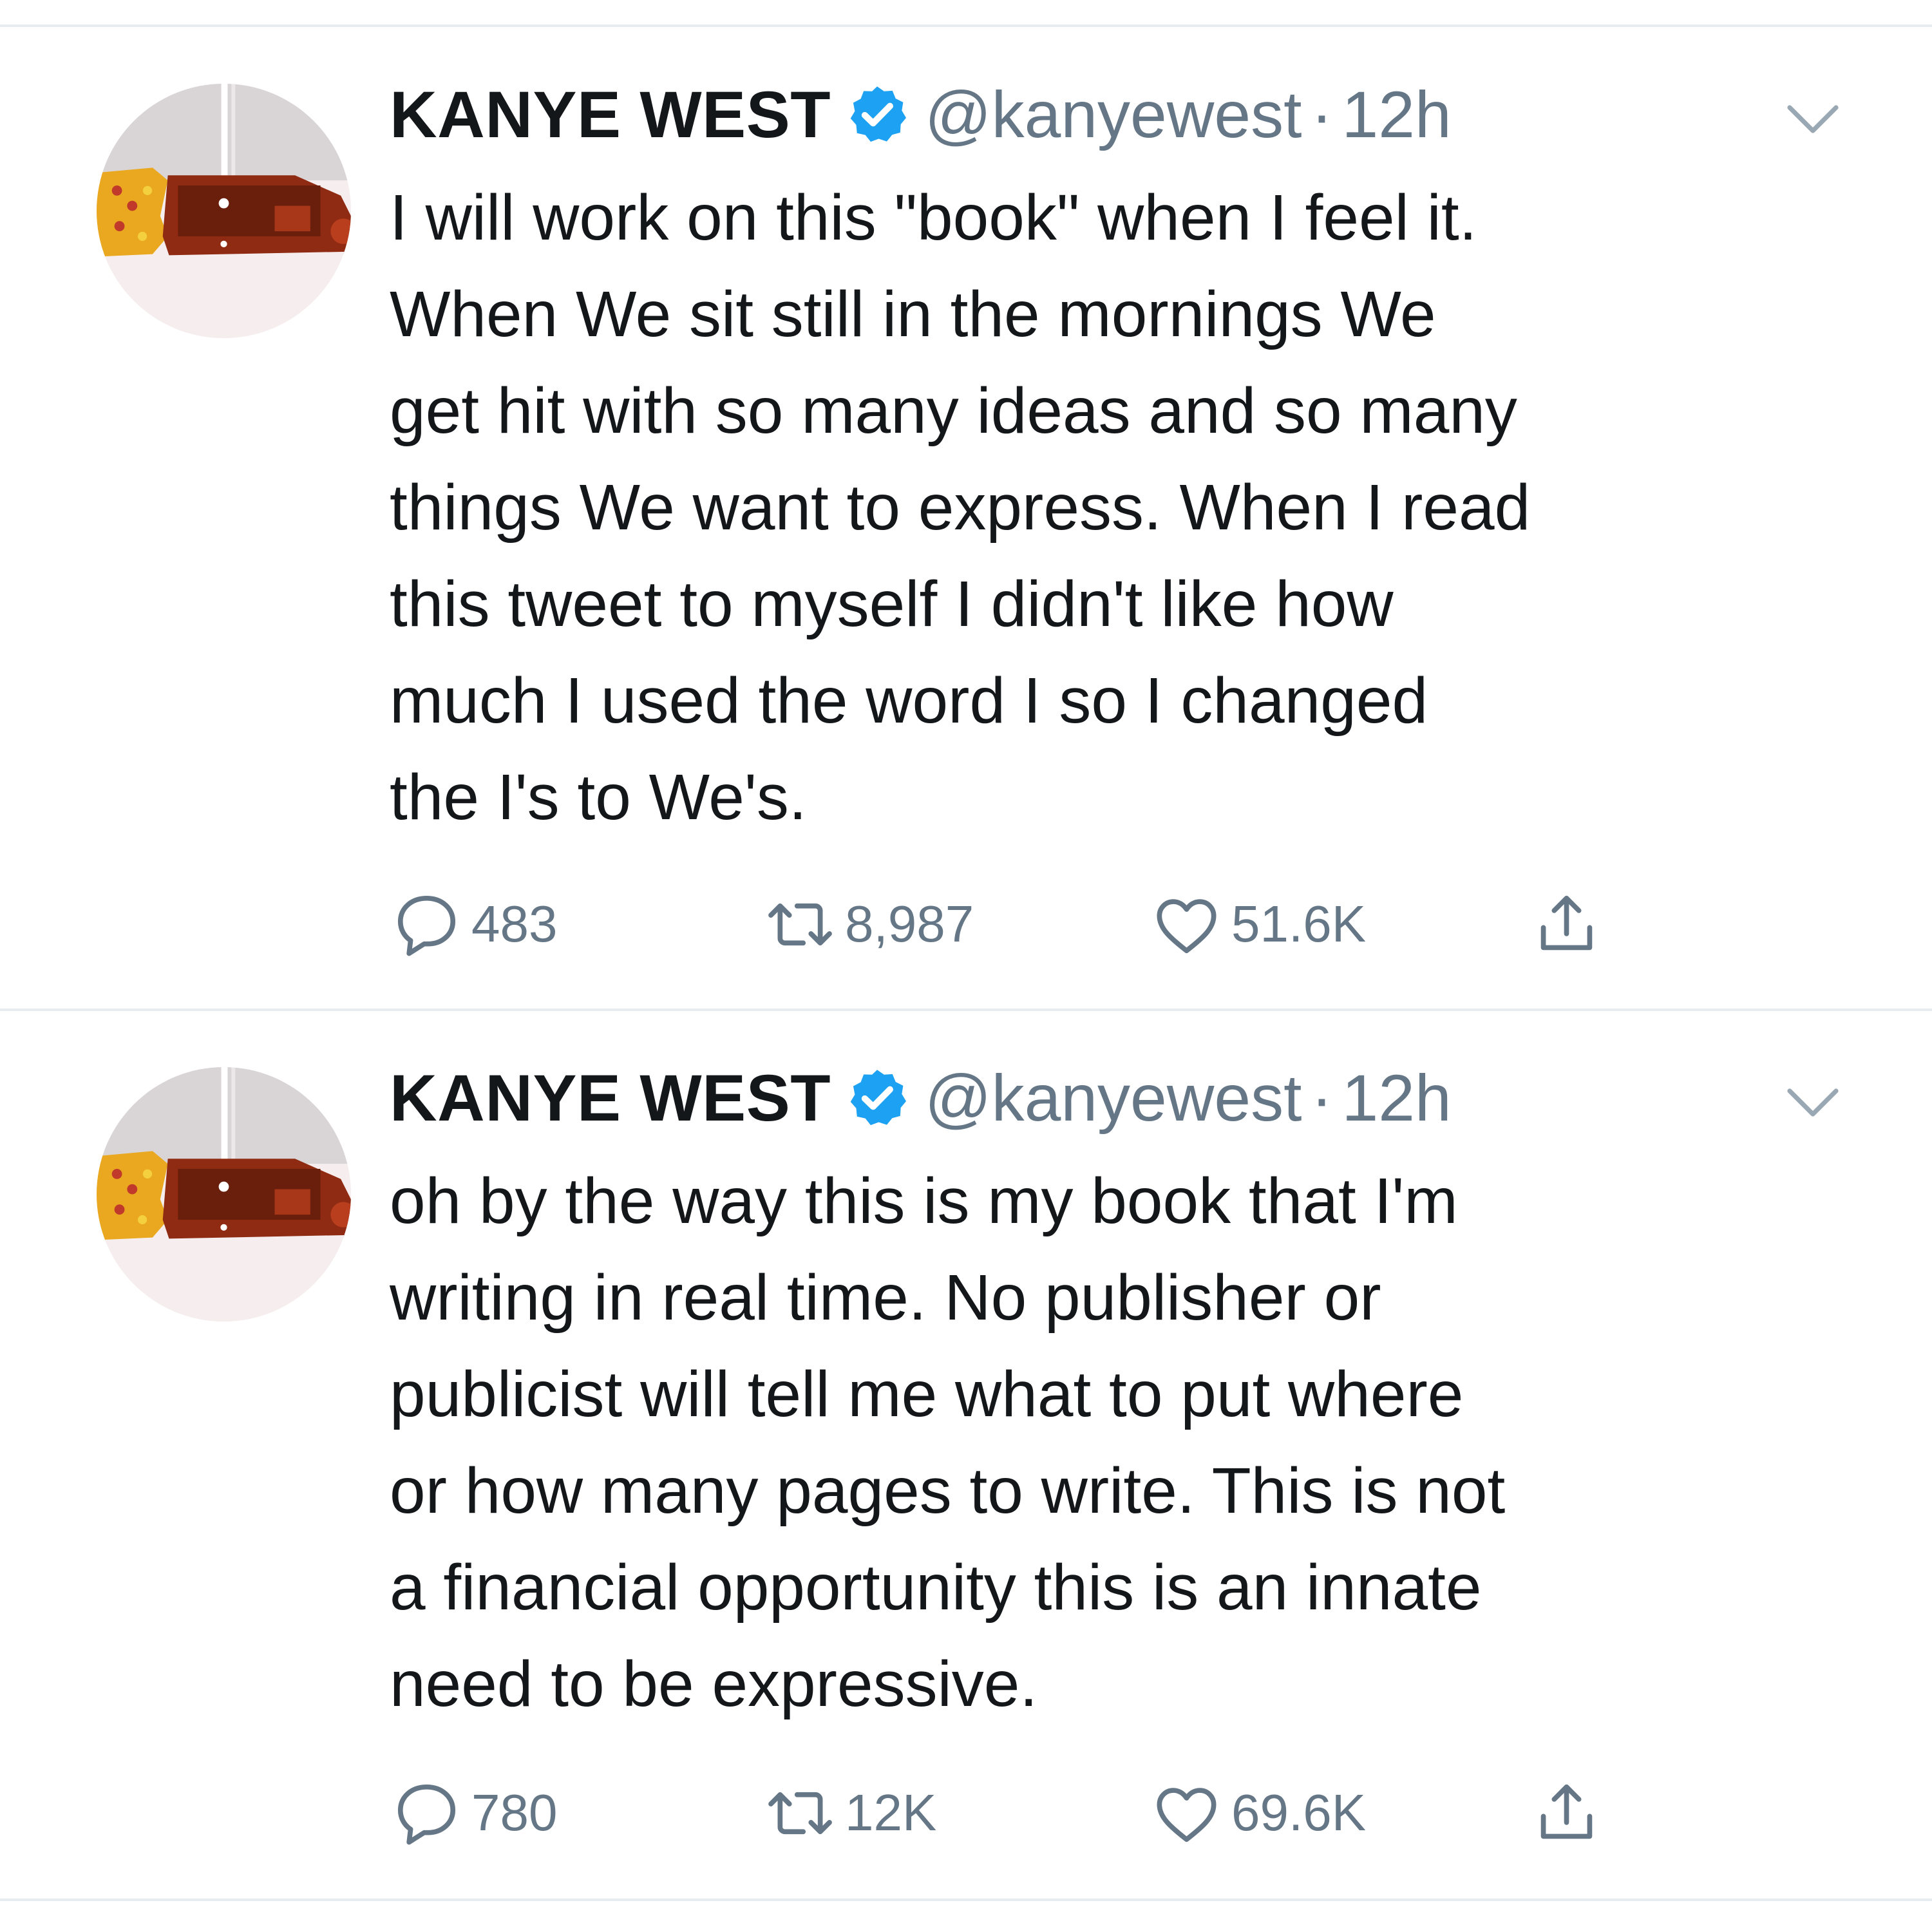 The width and height of the screenshot is (1932, 1932). What do you see at coordinates (1034, 924) in the screenshot?
I see `tweet-actions: 483 8,987 51.6K` at bounding box center [1034, 924].